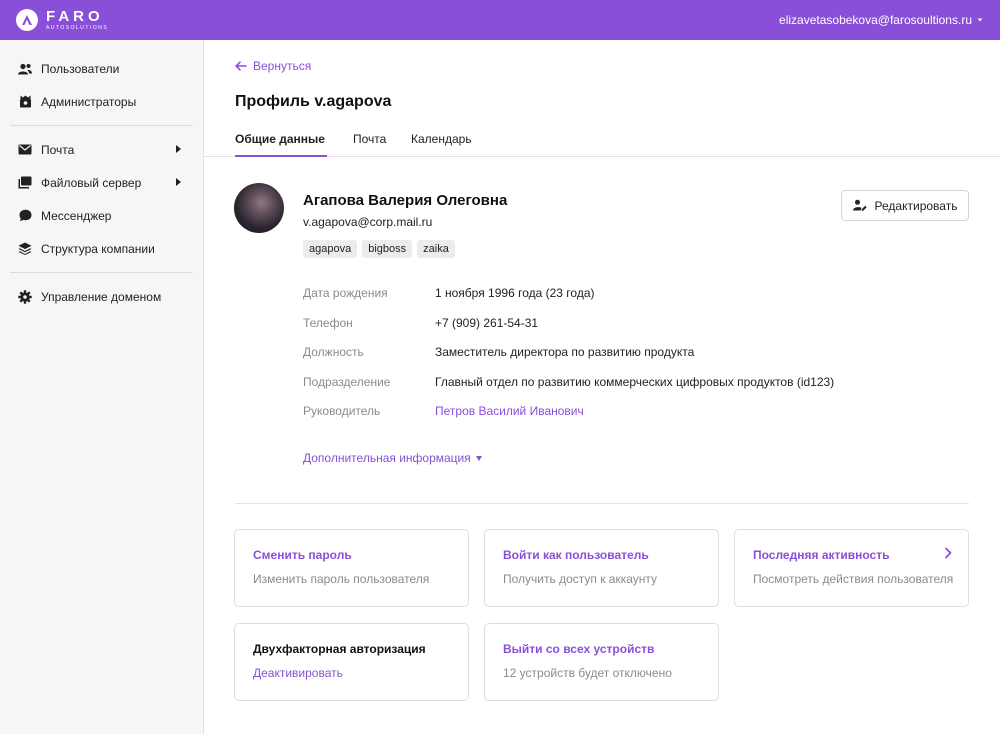  I want to click on section-divider, so click(602, 503).